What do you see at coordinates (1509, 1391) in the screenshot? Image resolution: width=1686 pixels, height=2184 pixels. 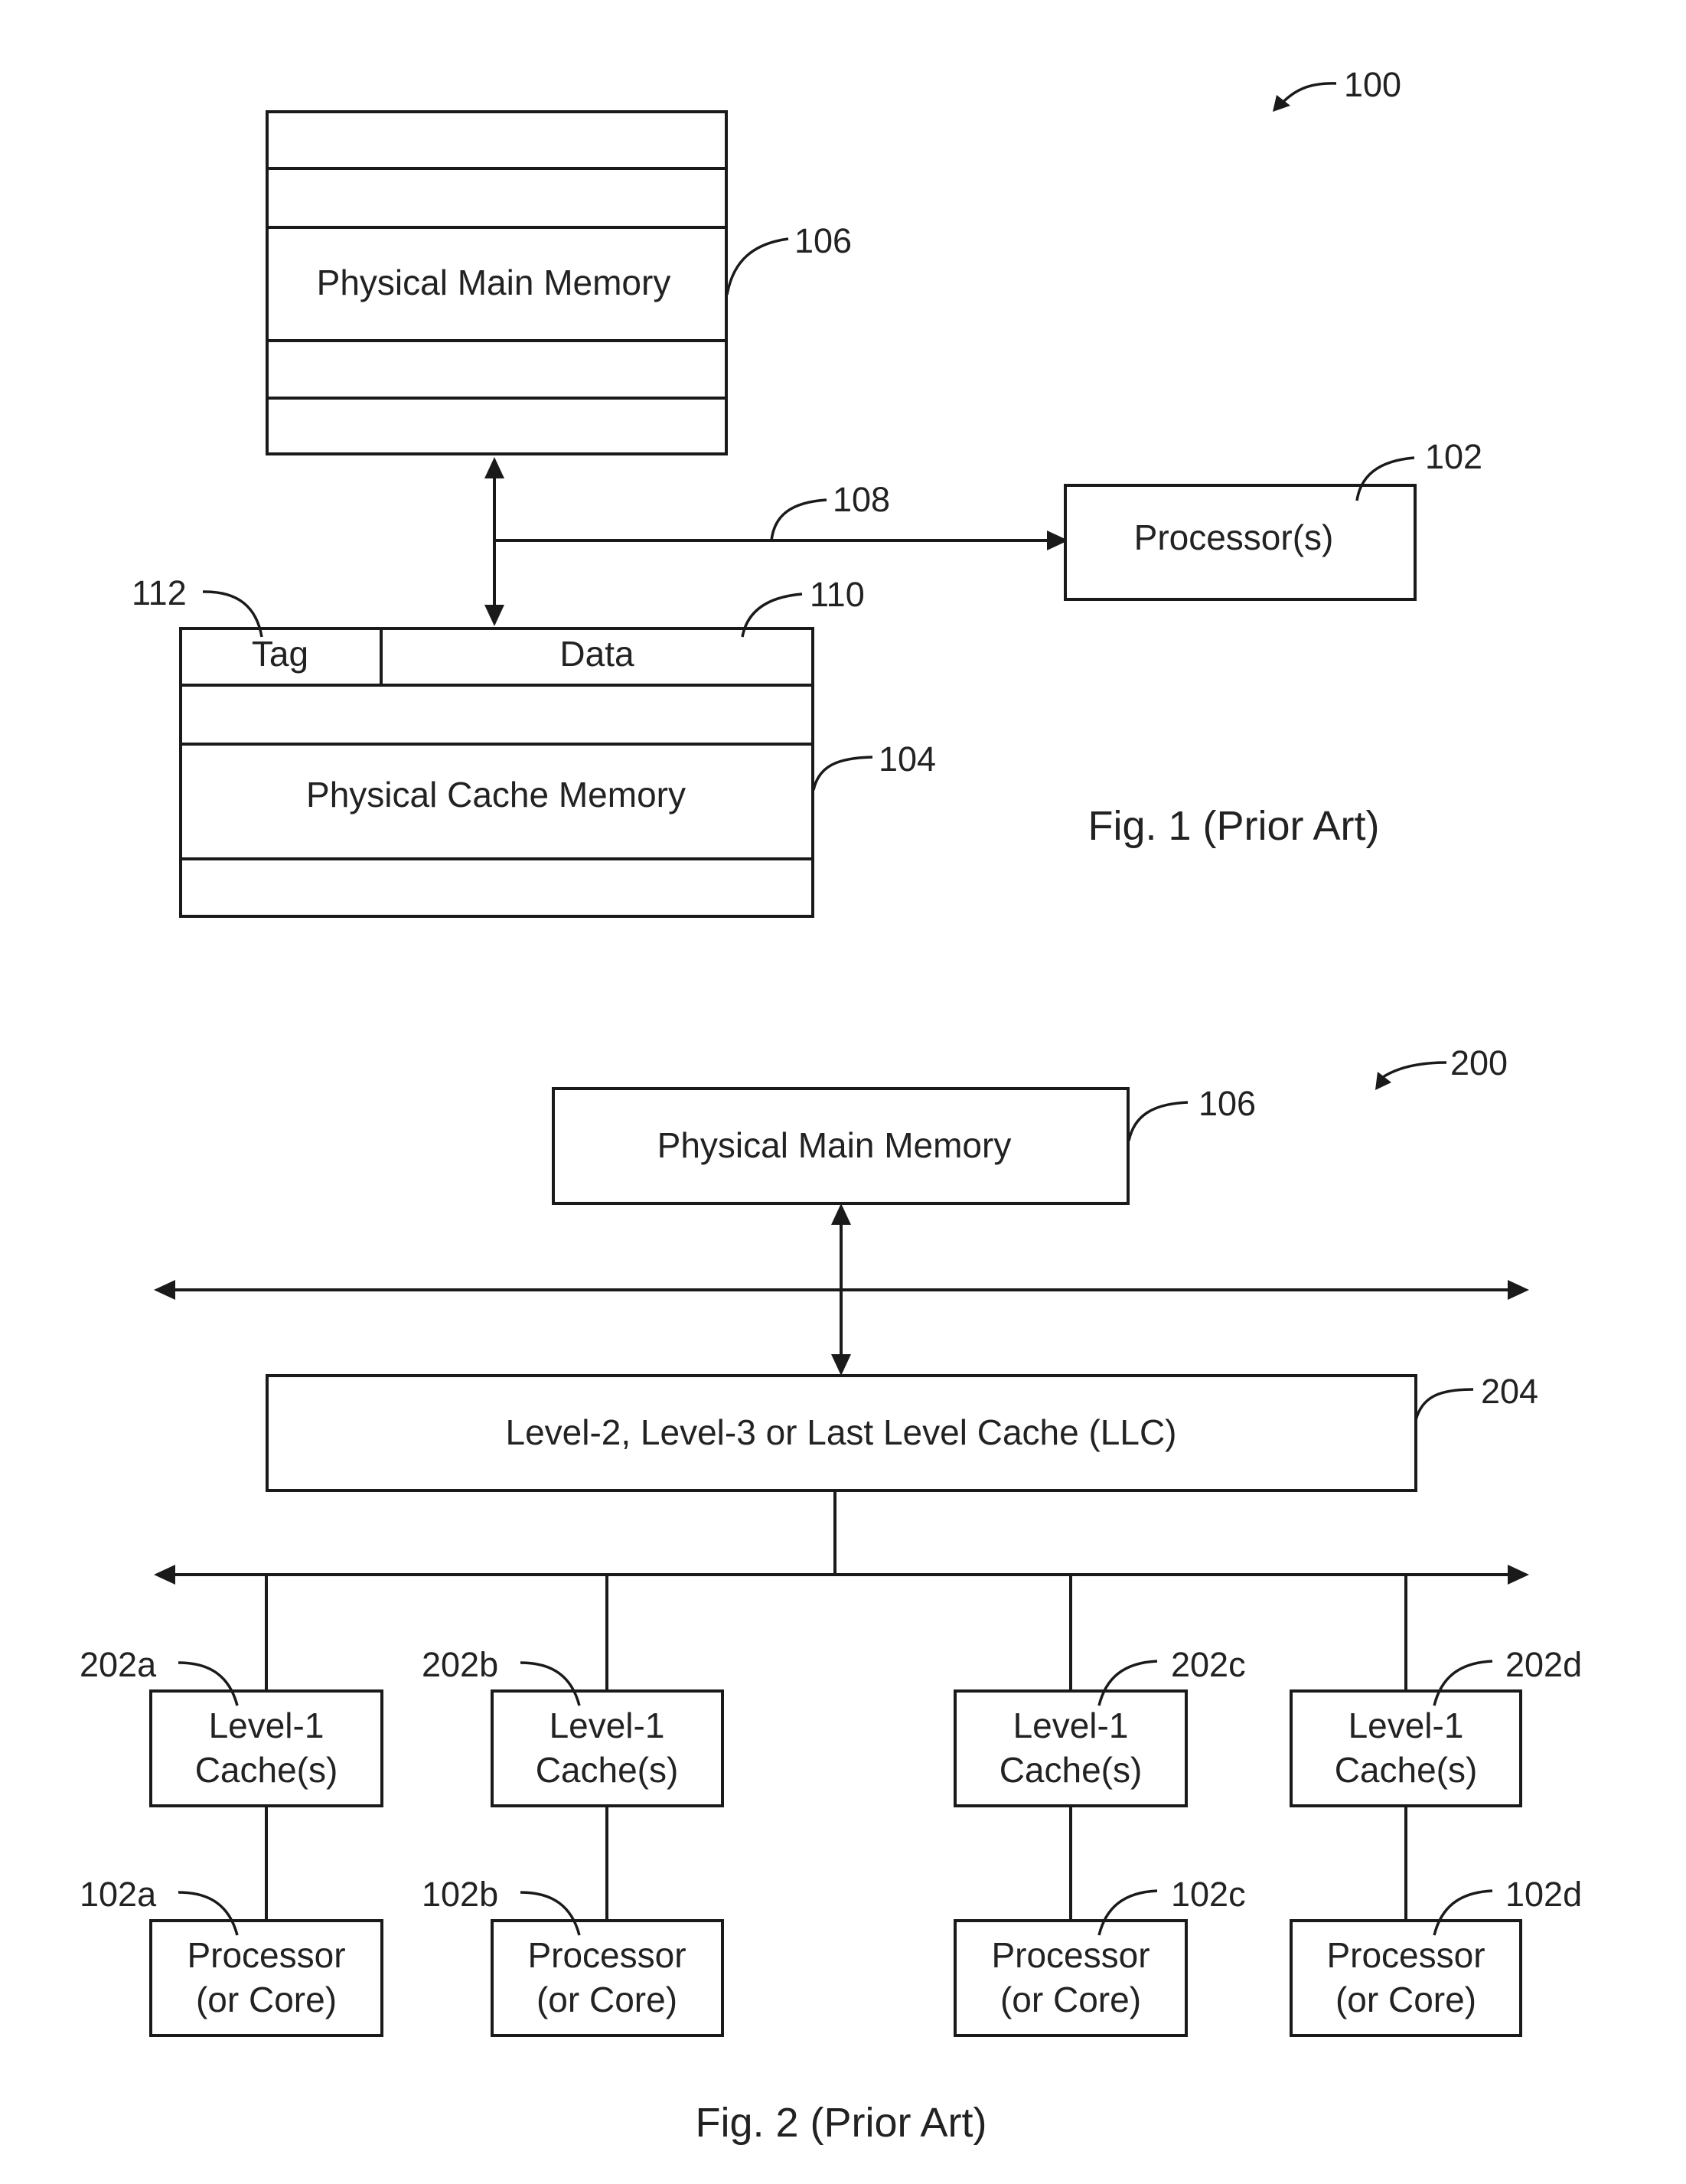 I see `llc-ref: 204` at bounding box center [1509, 1391].